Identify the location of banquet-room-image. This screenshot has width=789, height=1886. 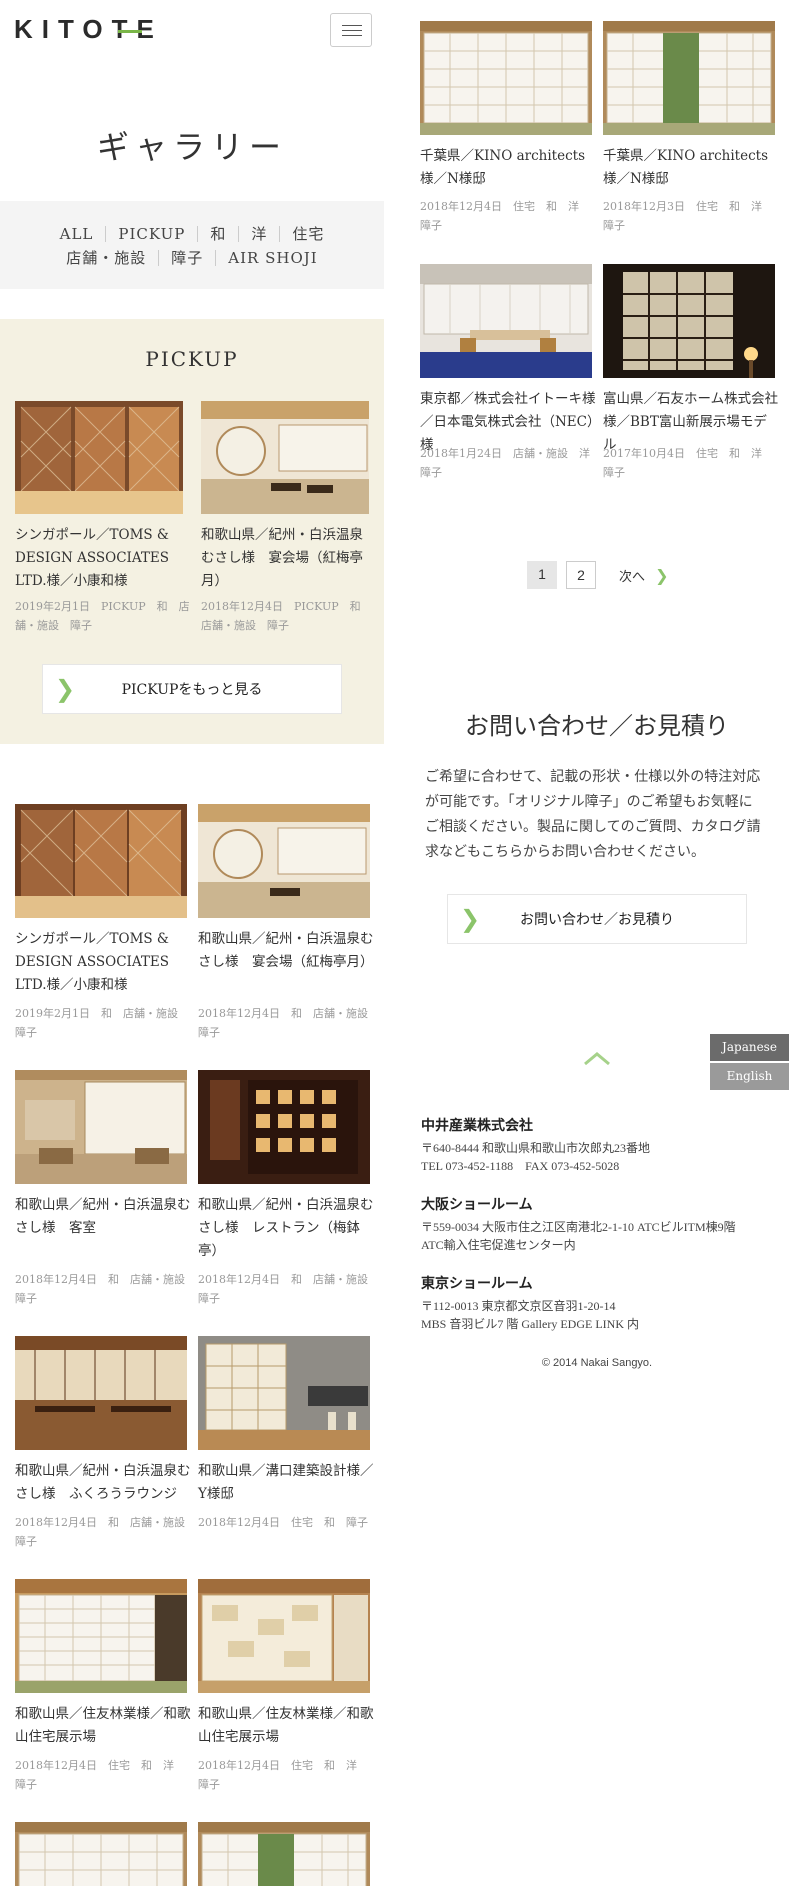
(285, 457).